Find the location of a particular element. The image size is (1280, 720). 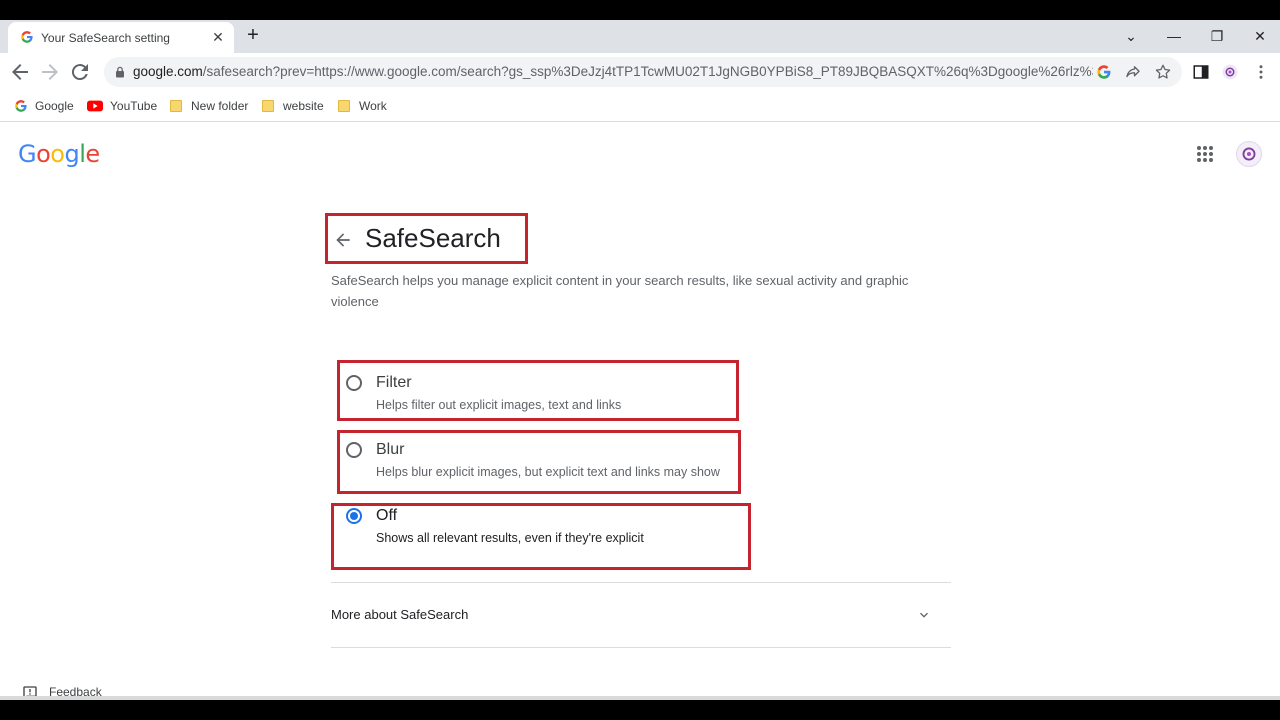

off-label: Off is located at coordinates (386, 516).